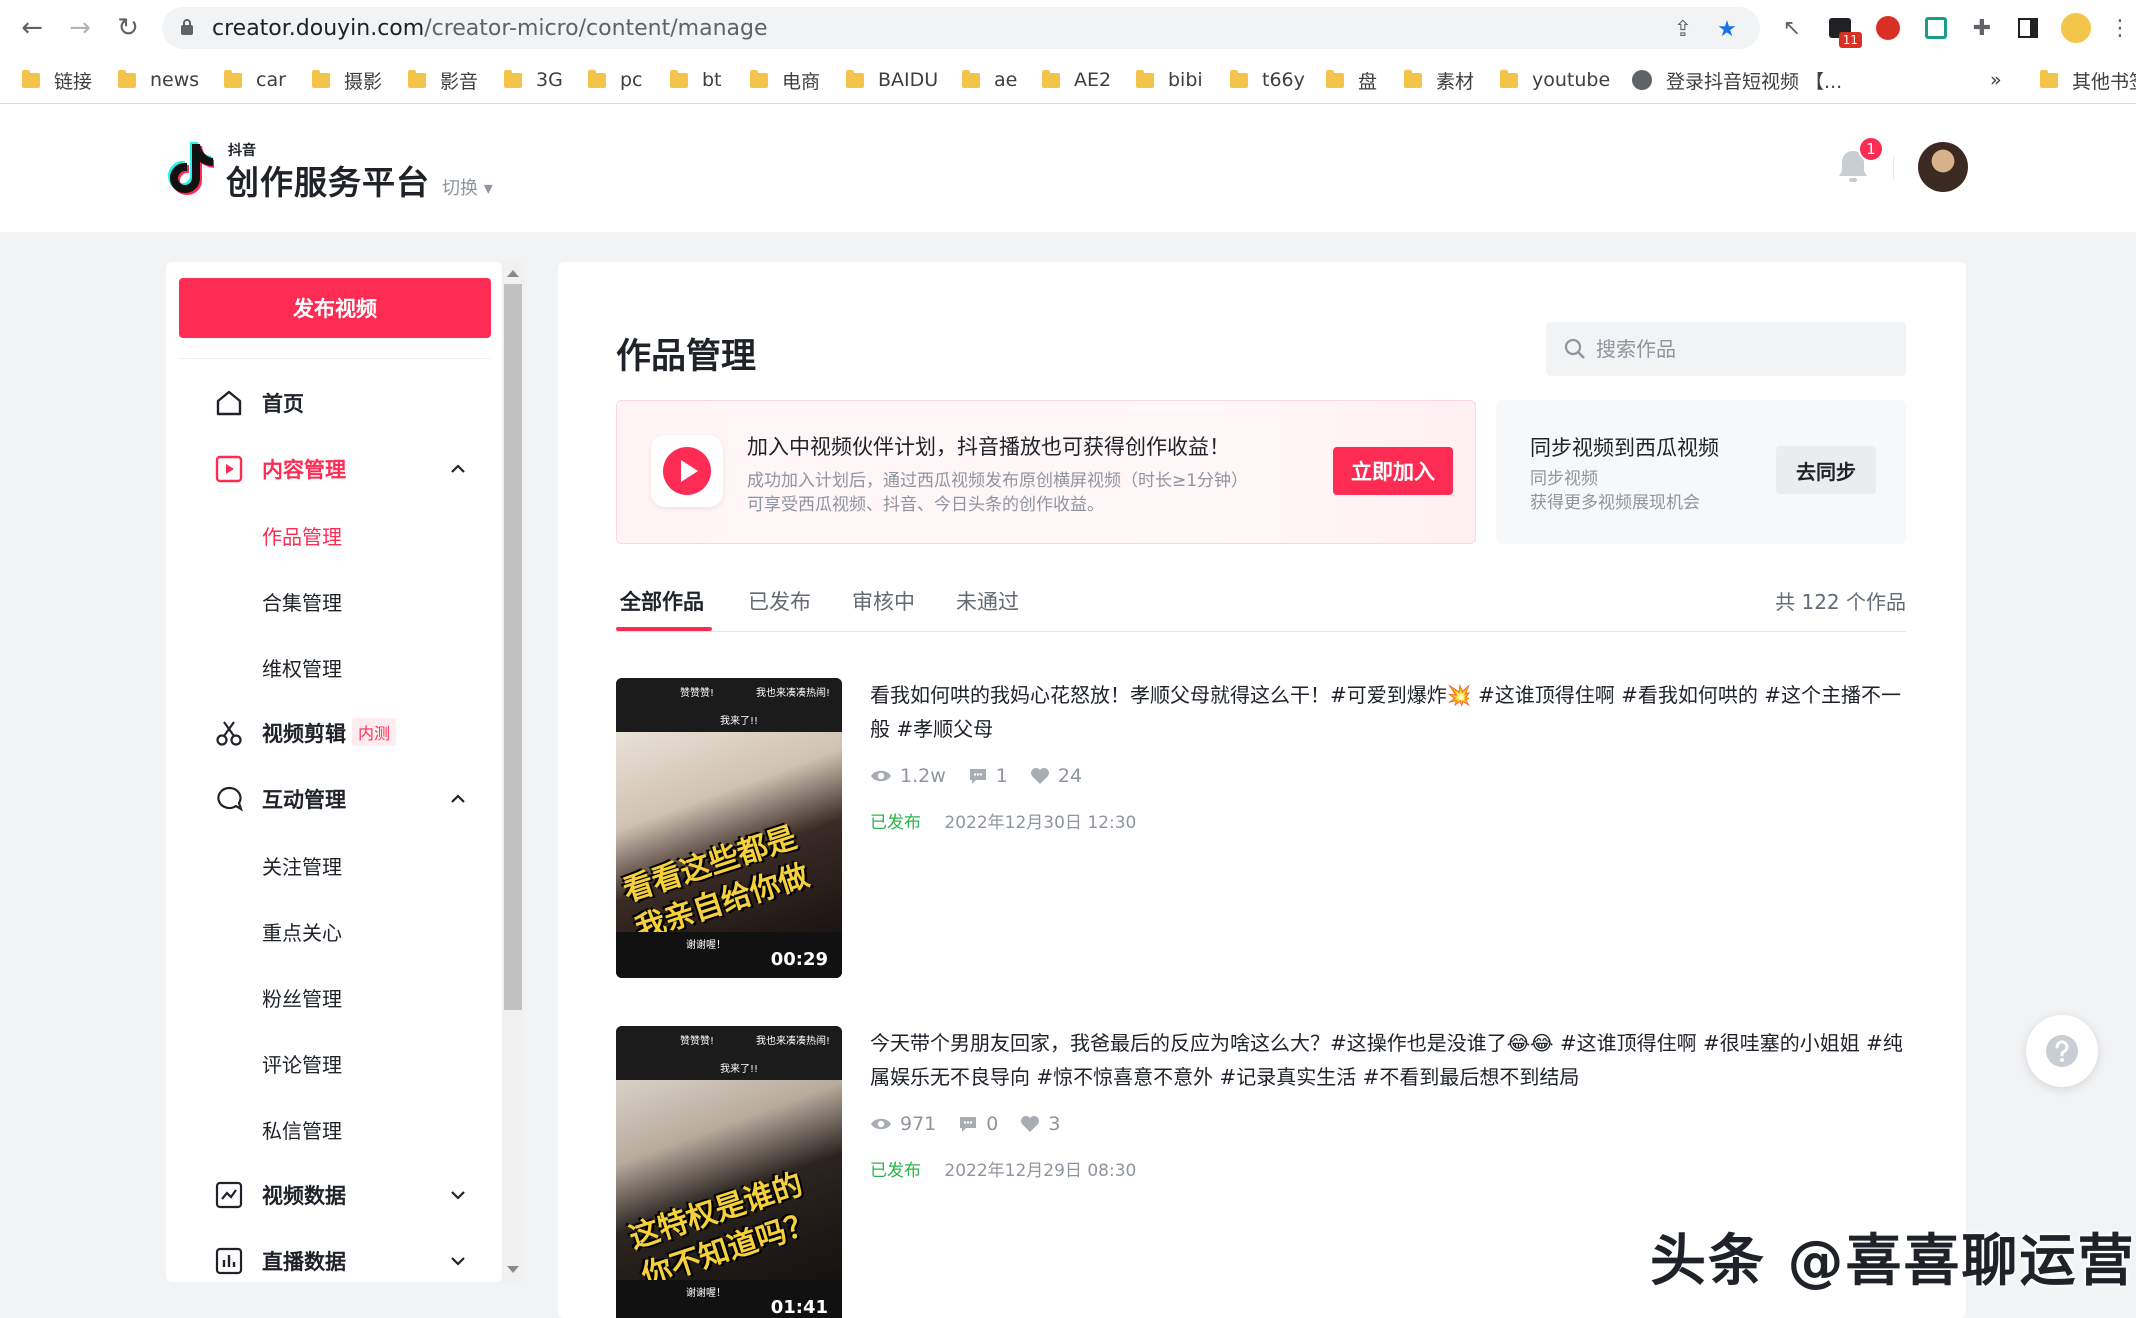 The height and width of the screenshot is (1318, 2136). Describe the element at coordinates (1261, 597) in the screenshot. I see `works-tabs: 全部作品 已发布 审核中 未通过 共 122 个作品` at that location.